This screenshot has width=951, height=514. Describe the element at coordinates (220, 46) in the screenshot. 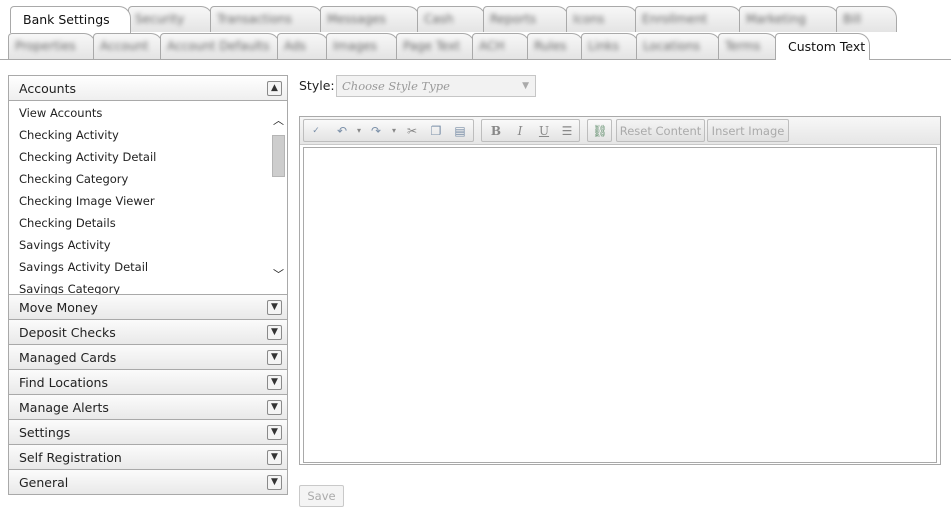

I see `tab-account-defaults: Account Defaults` at that location.